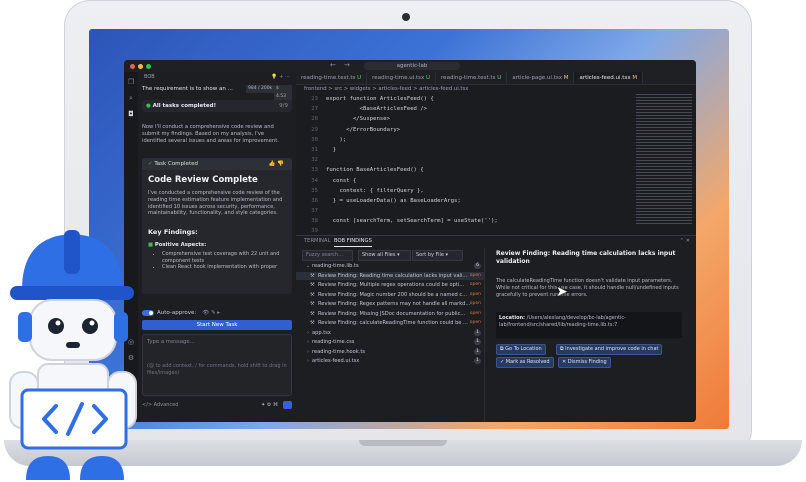  Describe the element at coordinates (353, 241) in the screenshot. I see `tab-bob-findings: BOB FINDINGS` at that location.